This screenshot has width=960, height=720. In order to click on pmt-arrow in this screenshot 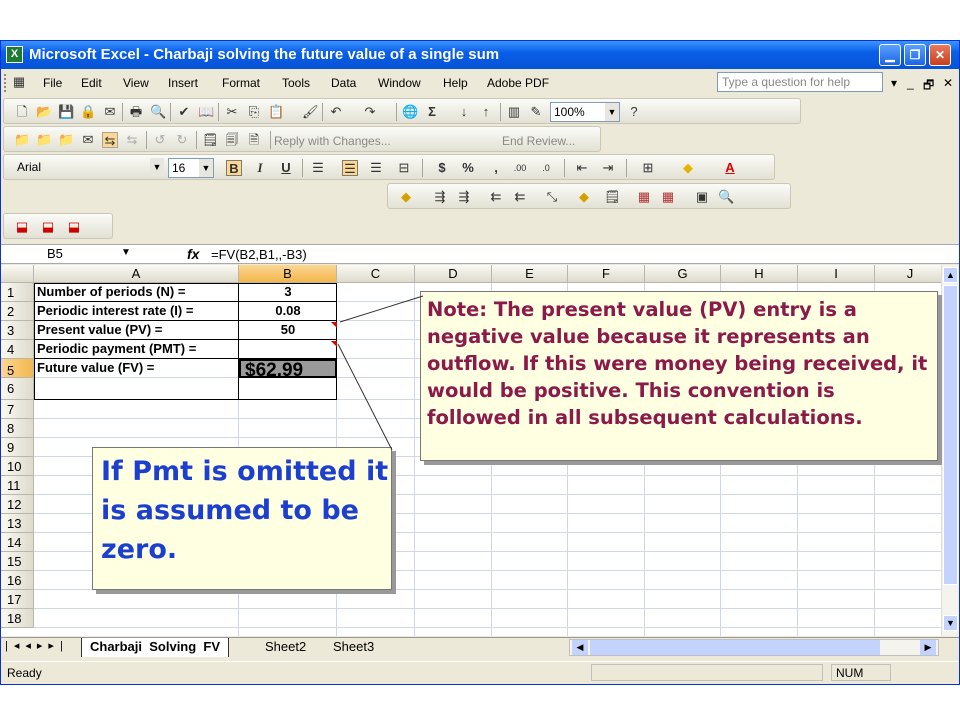, I will do `click(365, 397)`.